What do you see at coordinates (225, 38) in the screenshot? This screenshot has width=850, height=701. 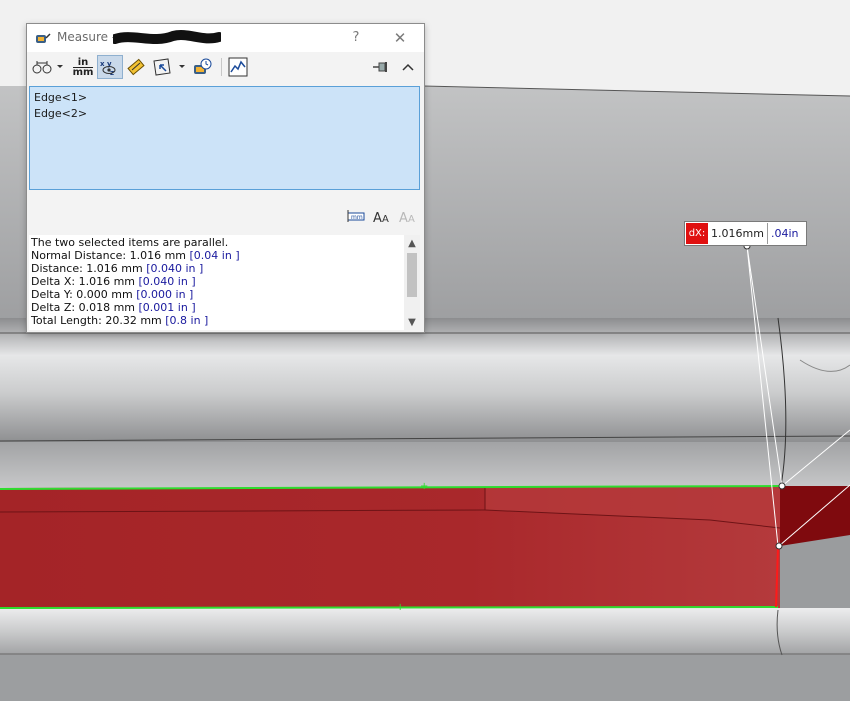 I see `dialog-titlebar: Measure - ? ✕` at bounding box center [225, 38].